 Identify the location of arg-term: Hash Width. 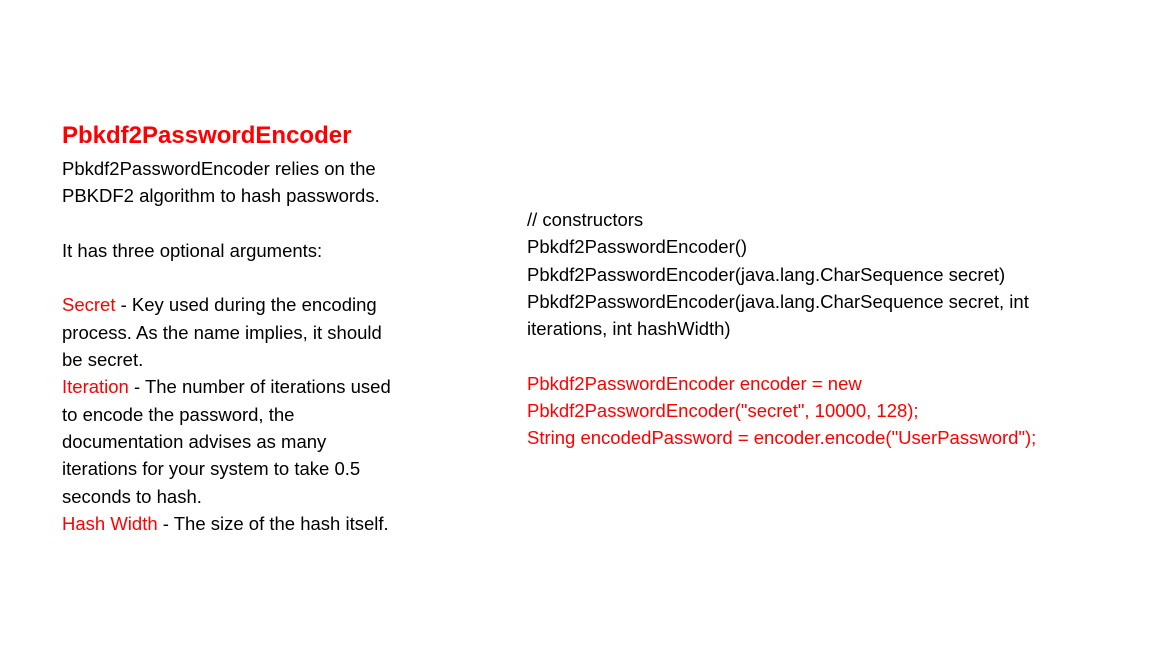
(110, 523).